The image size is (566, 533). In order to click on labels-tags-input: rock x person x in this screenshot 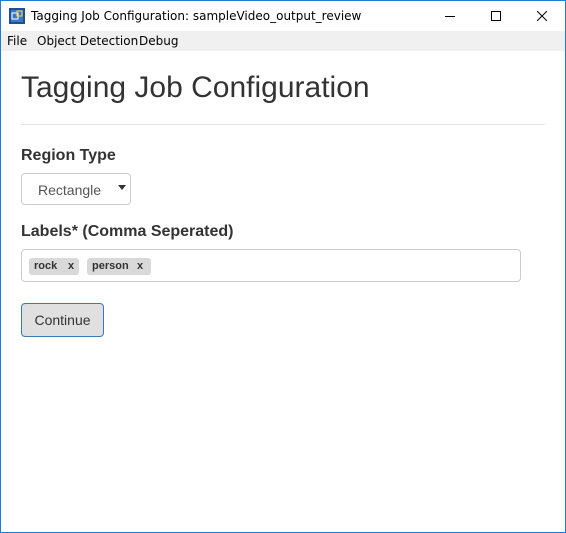, I will do `click(271, 265)`.